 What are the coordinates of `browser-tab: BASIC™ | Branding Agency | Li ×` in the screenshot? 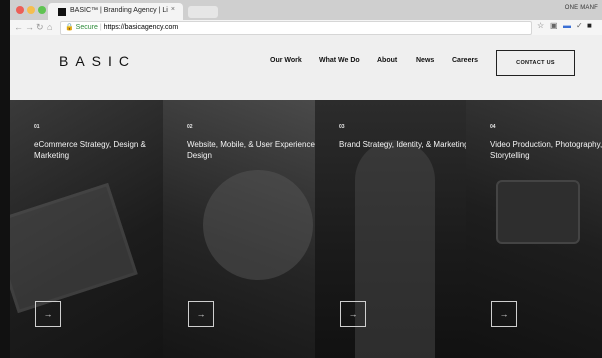 It's located at (115, 11).